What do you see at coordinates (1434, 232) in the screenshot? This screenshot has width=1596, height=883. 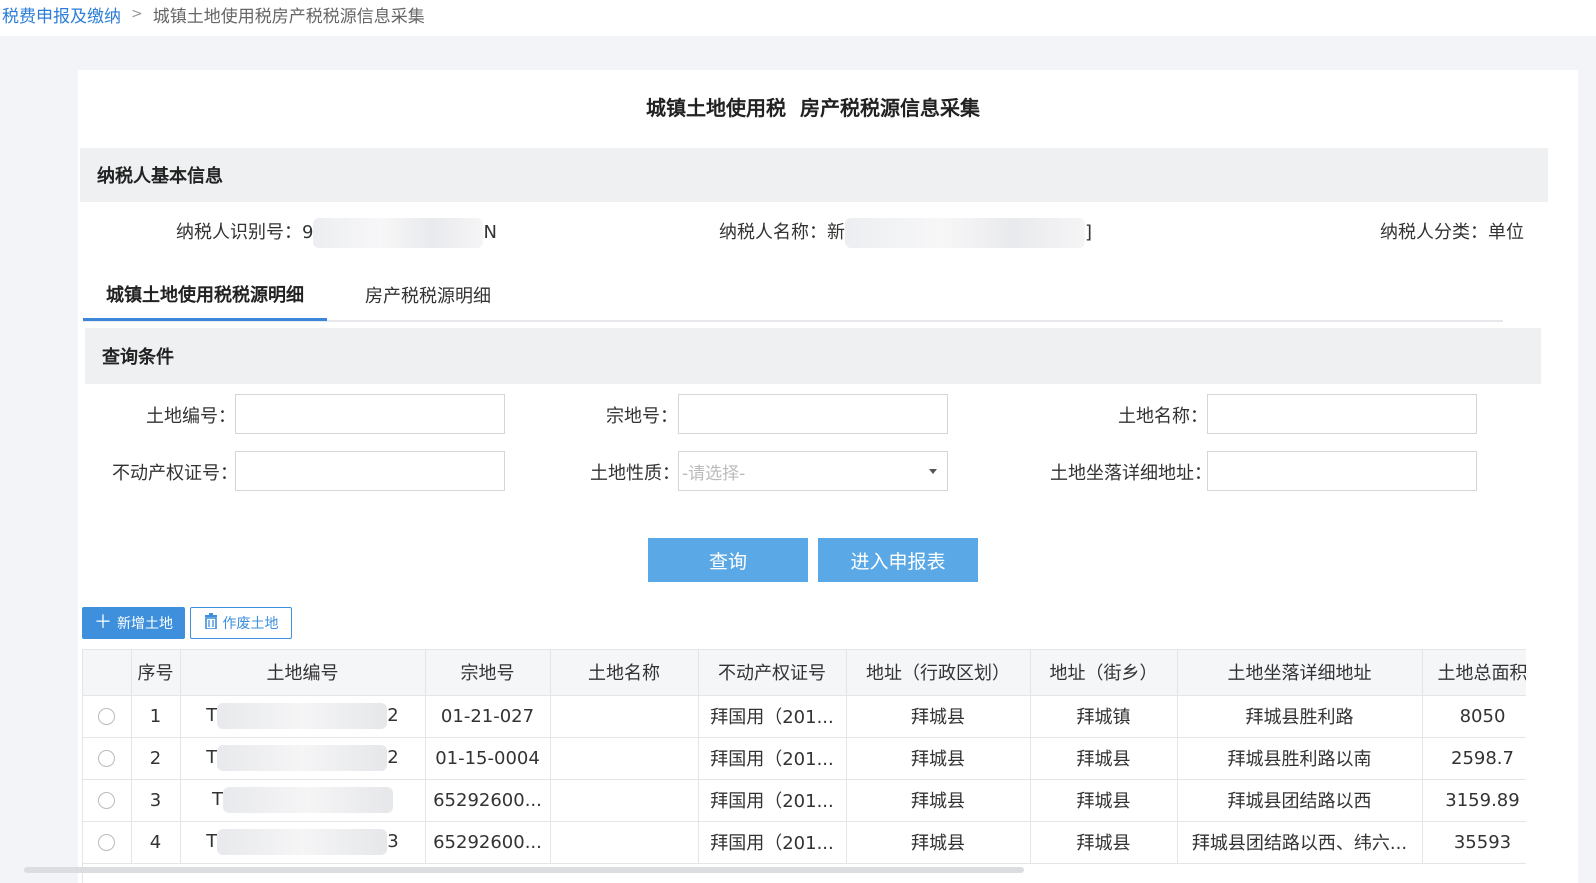 I see `taxpayer-category-label: 纳税人分类：` at bounding box center [1434, 232].